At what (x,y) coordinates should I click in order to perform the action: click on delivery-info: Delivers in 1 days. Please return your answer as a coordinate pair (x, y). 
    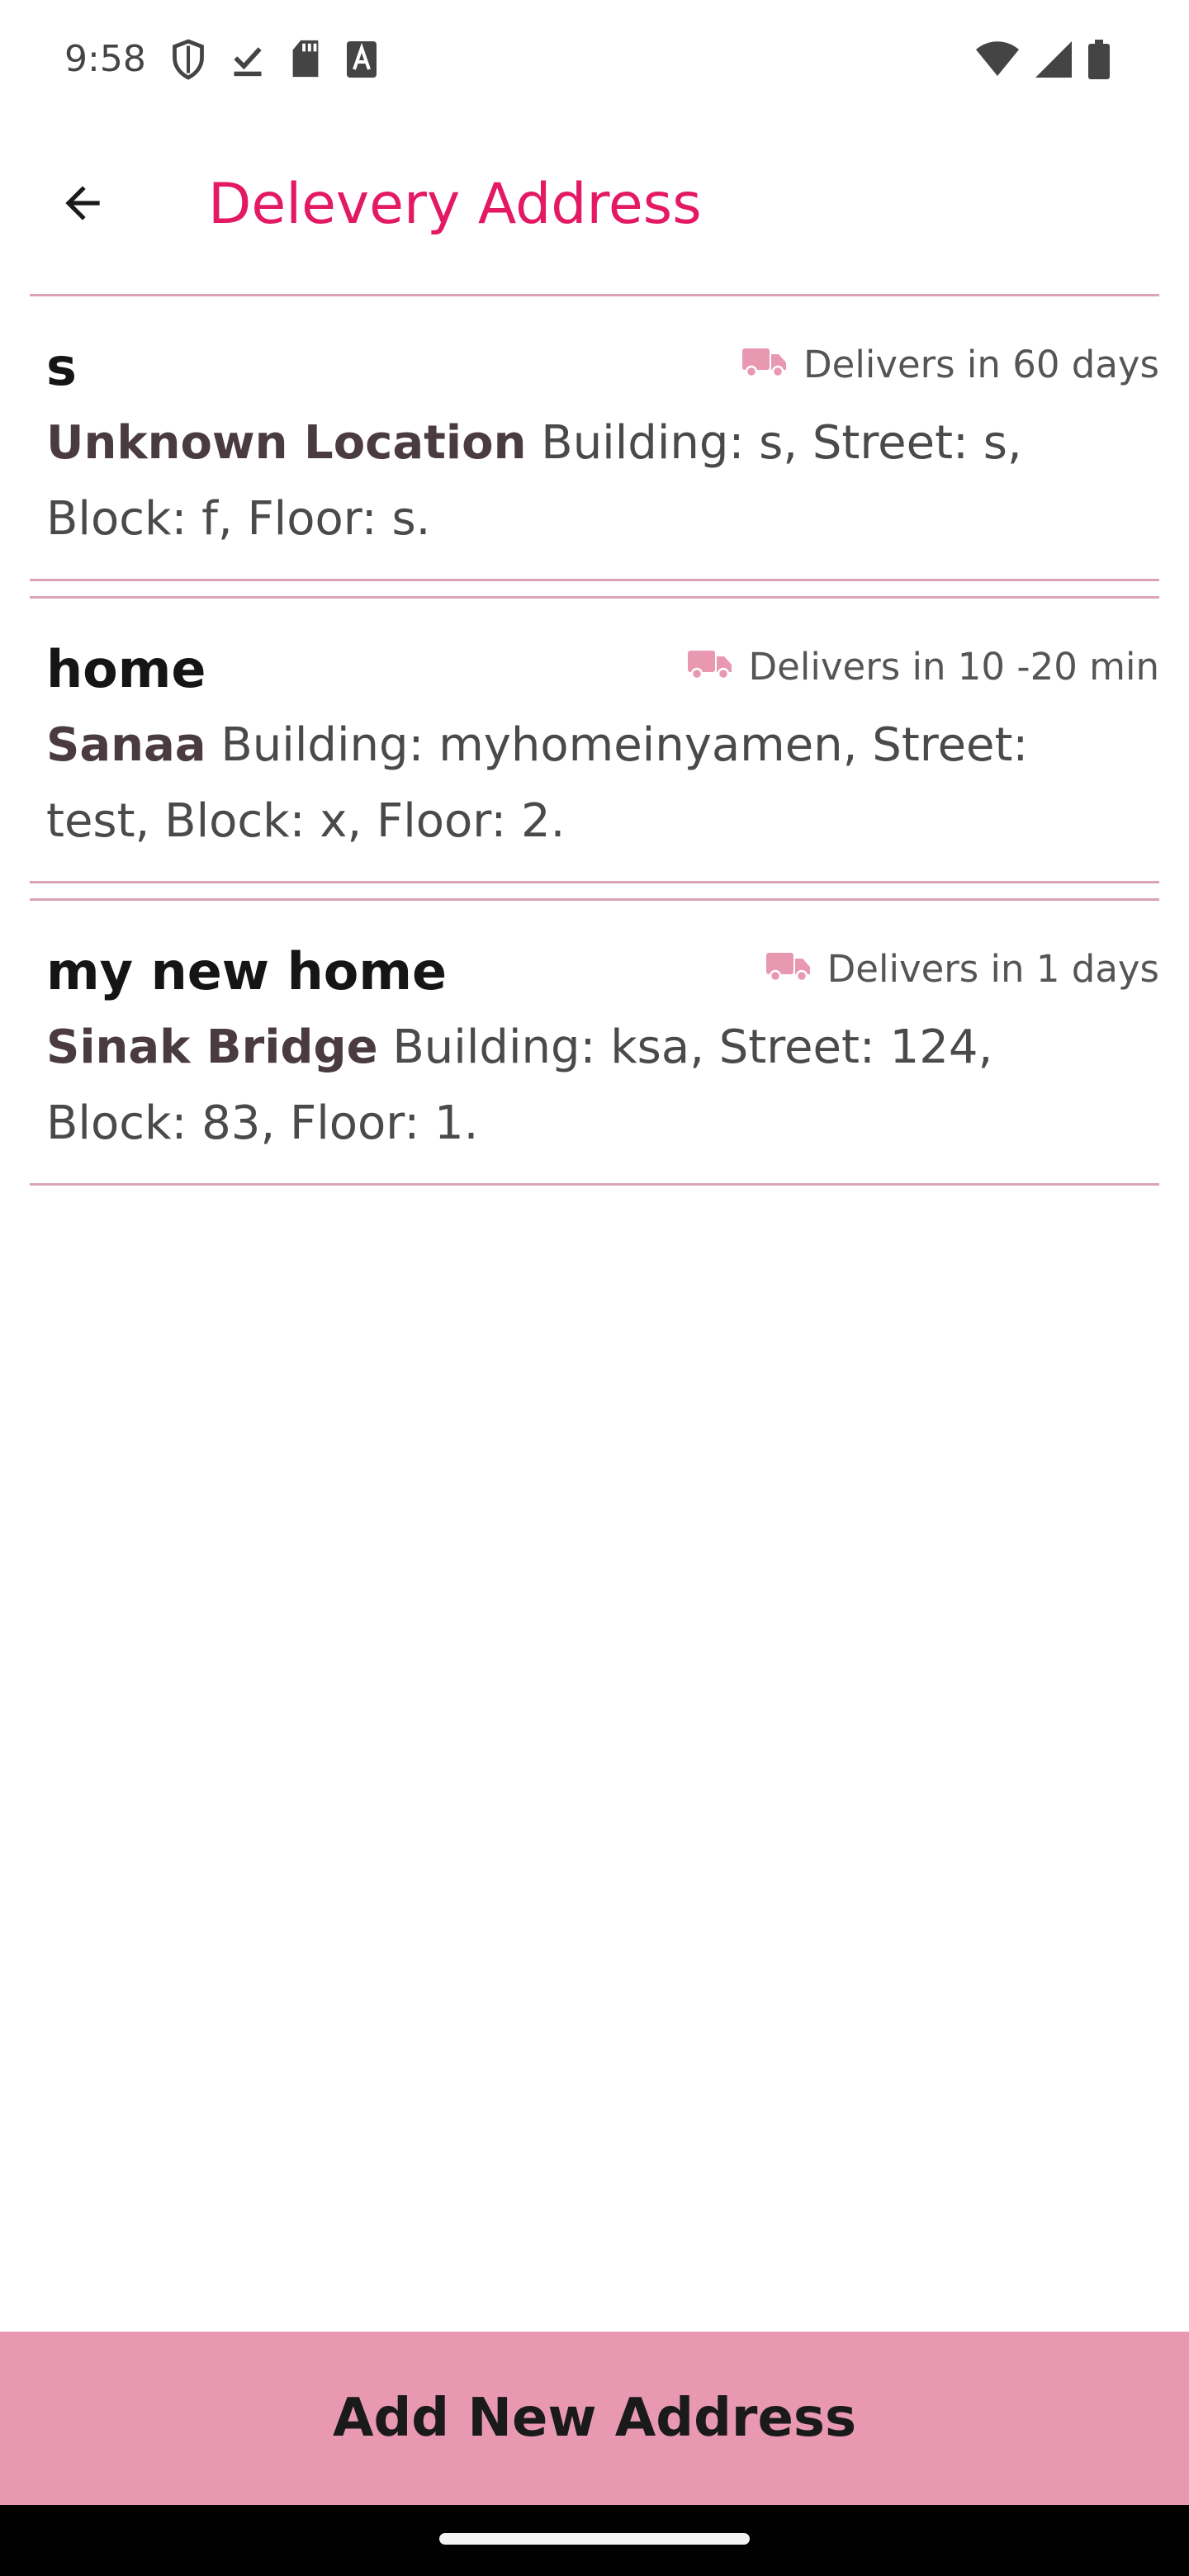
    Looking at the image, I should click on (962, 968).